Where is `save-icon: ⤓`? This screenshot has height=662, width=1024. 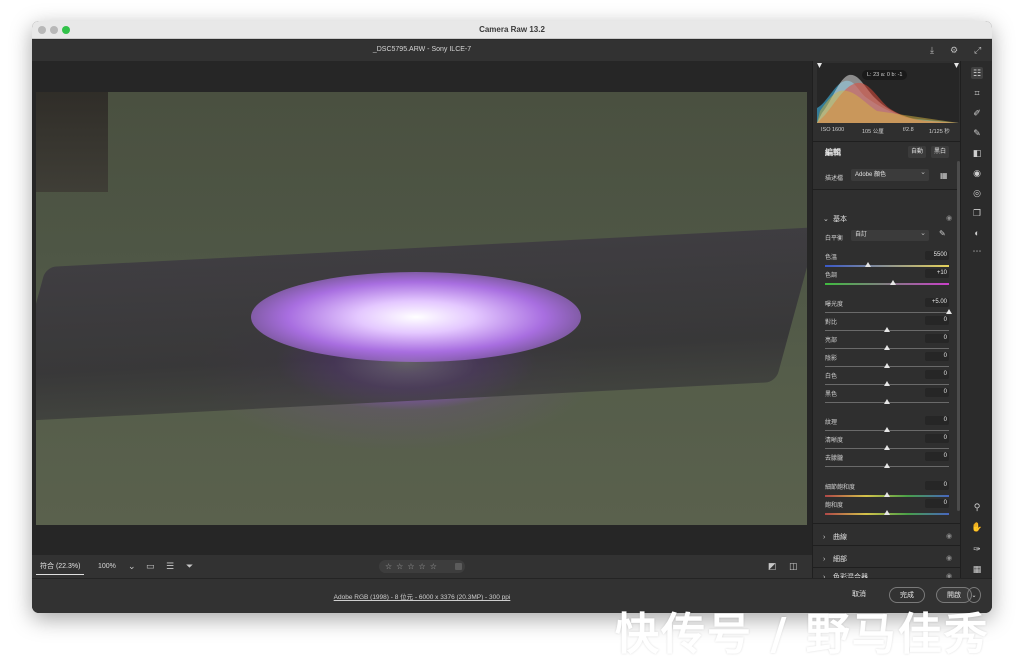 save-icon: ⤓ is located at coordinates (932, 50).